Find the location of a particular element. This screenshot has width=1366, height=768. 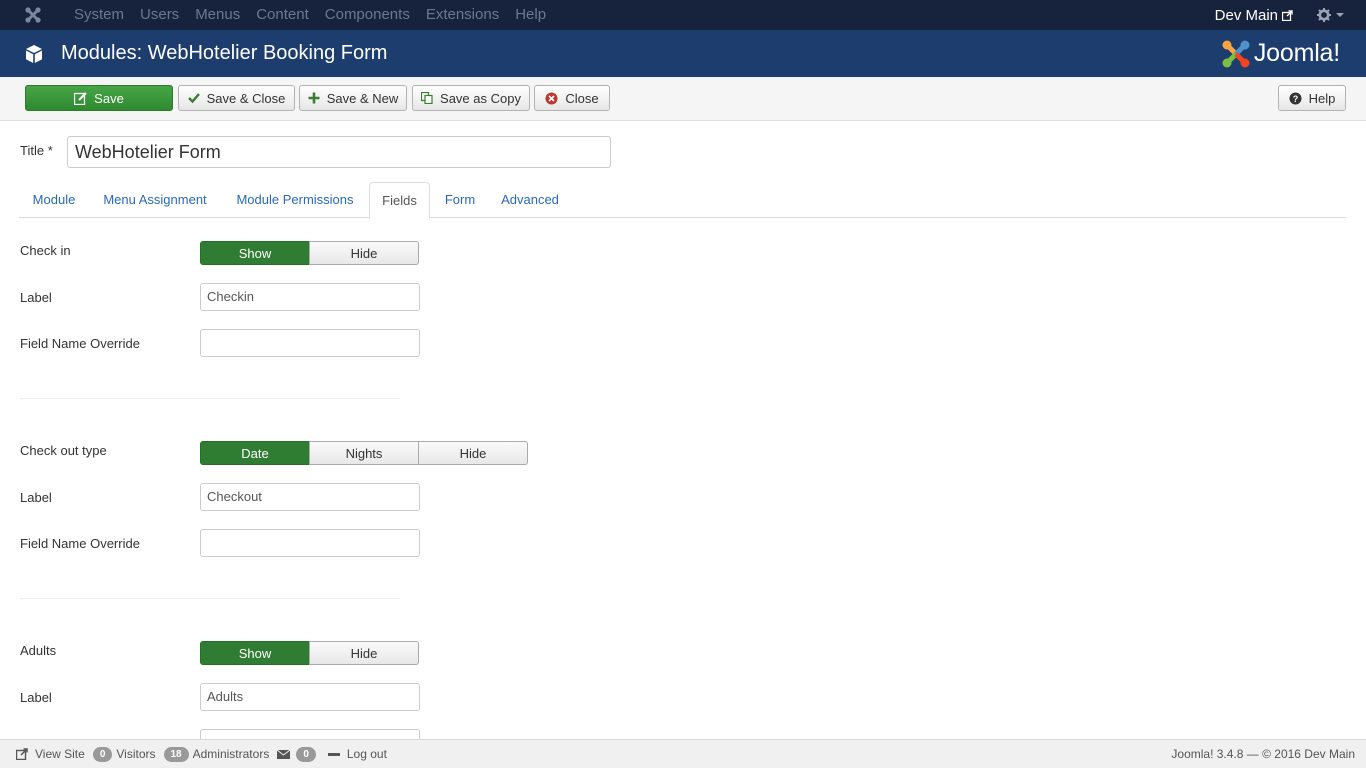

close-label: Close is located at coordinates (582, 98).